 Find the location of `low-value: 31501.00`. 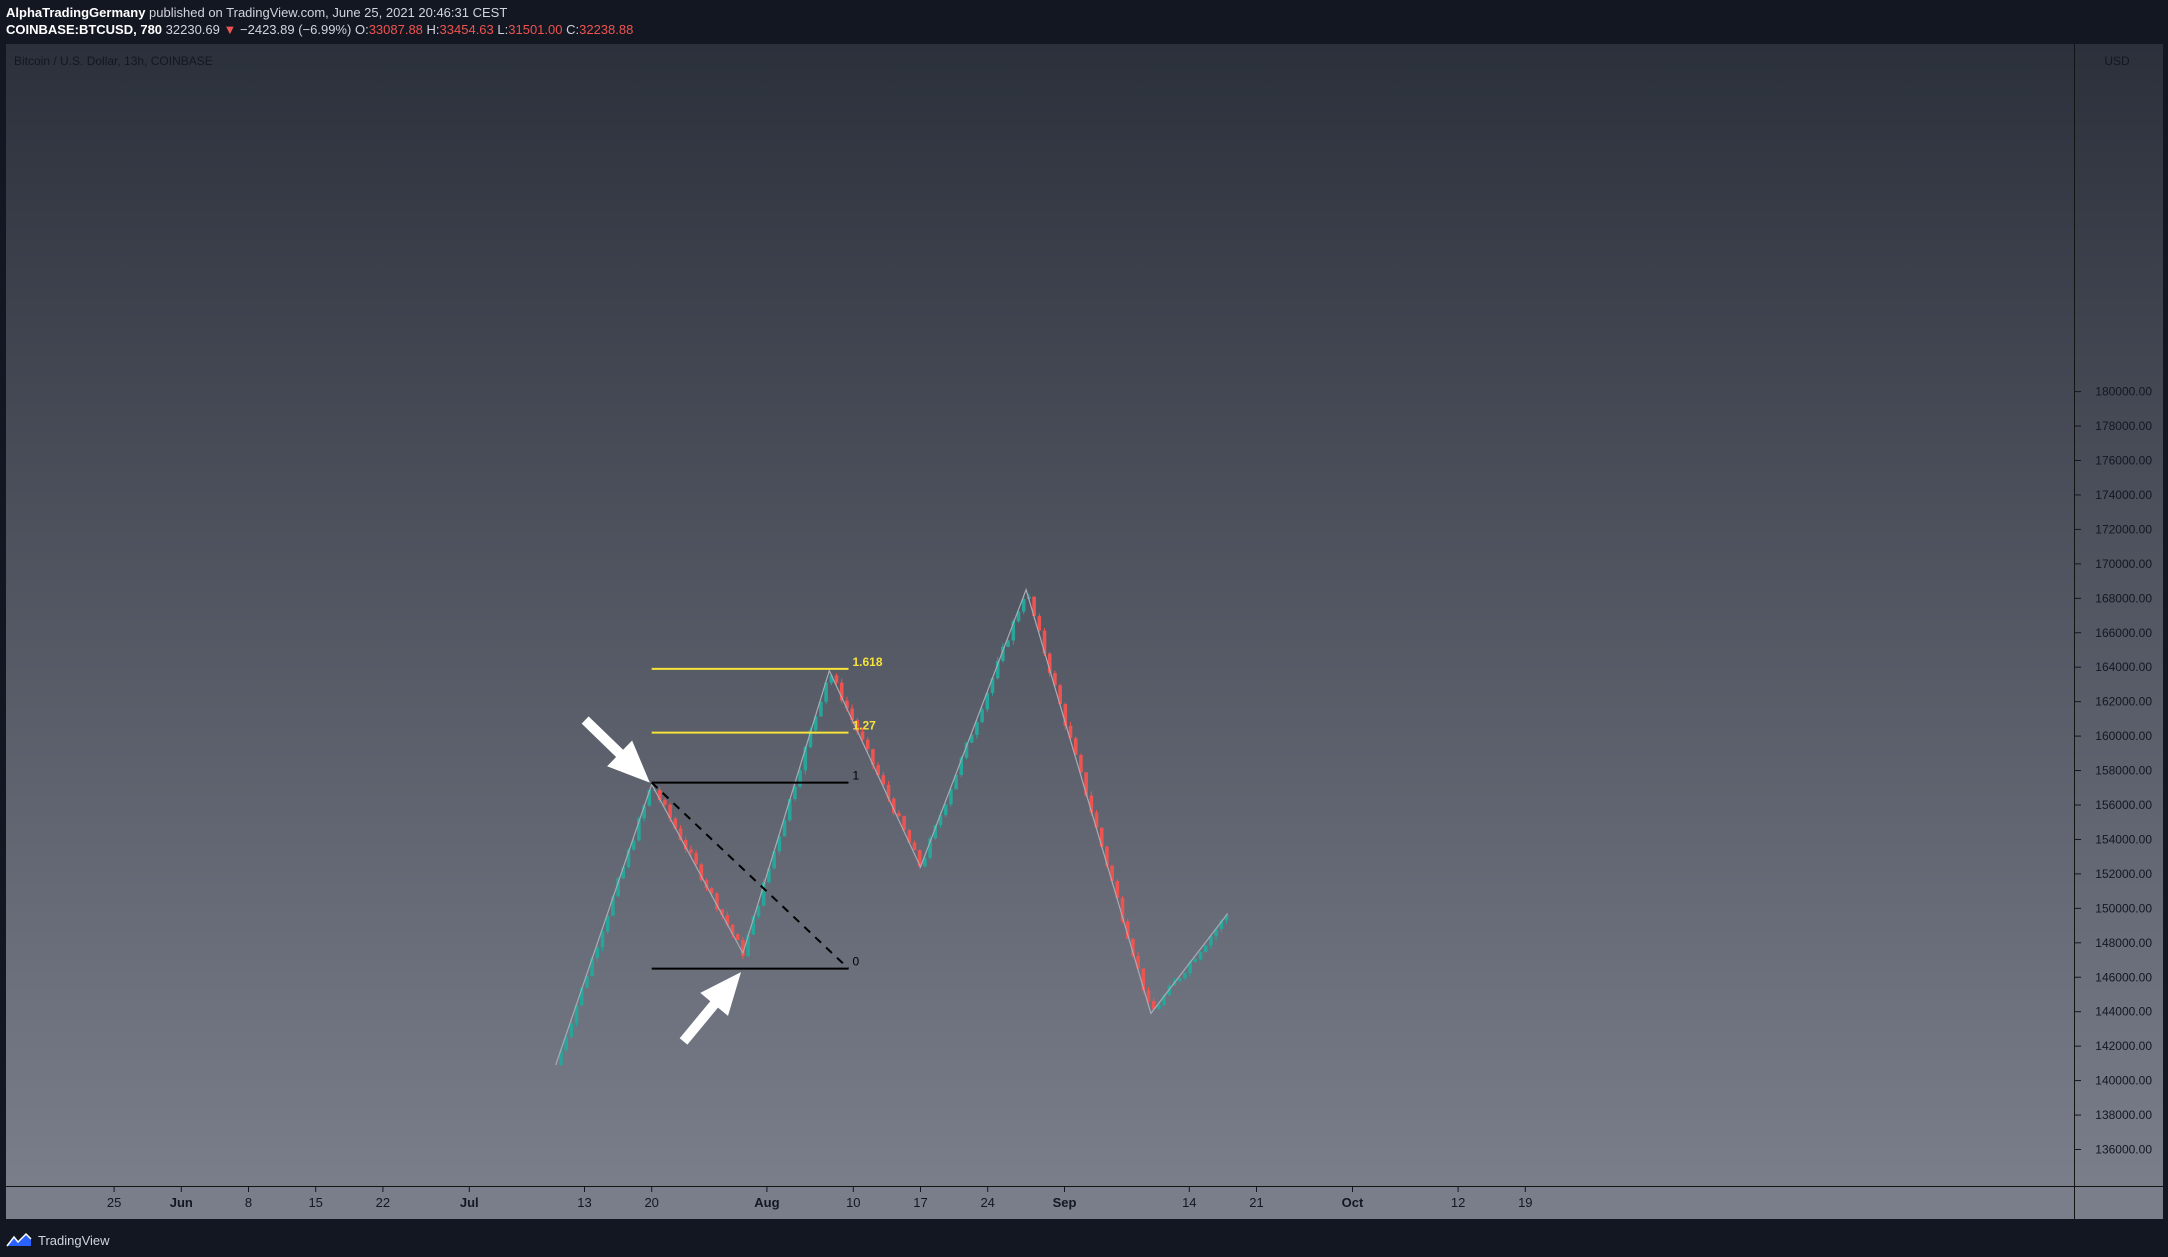

low-value: 31501.00 is located at coordinates (535, 29).